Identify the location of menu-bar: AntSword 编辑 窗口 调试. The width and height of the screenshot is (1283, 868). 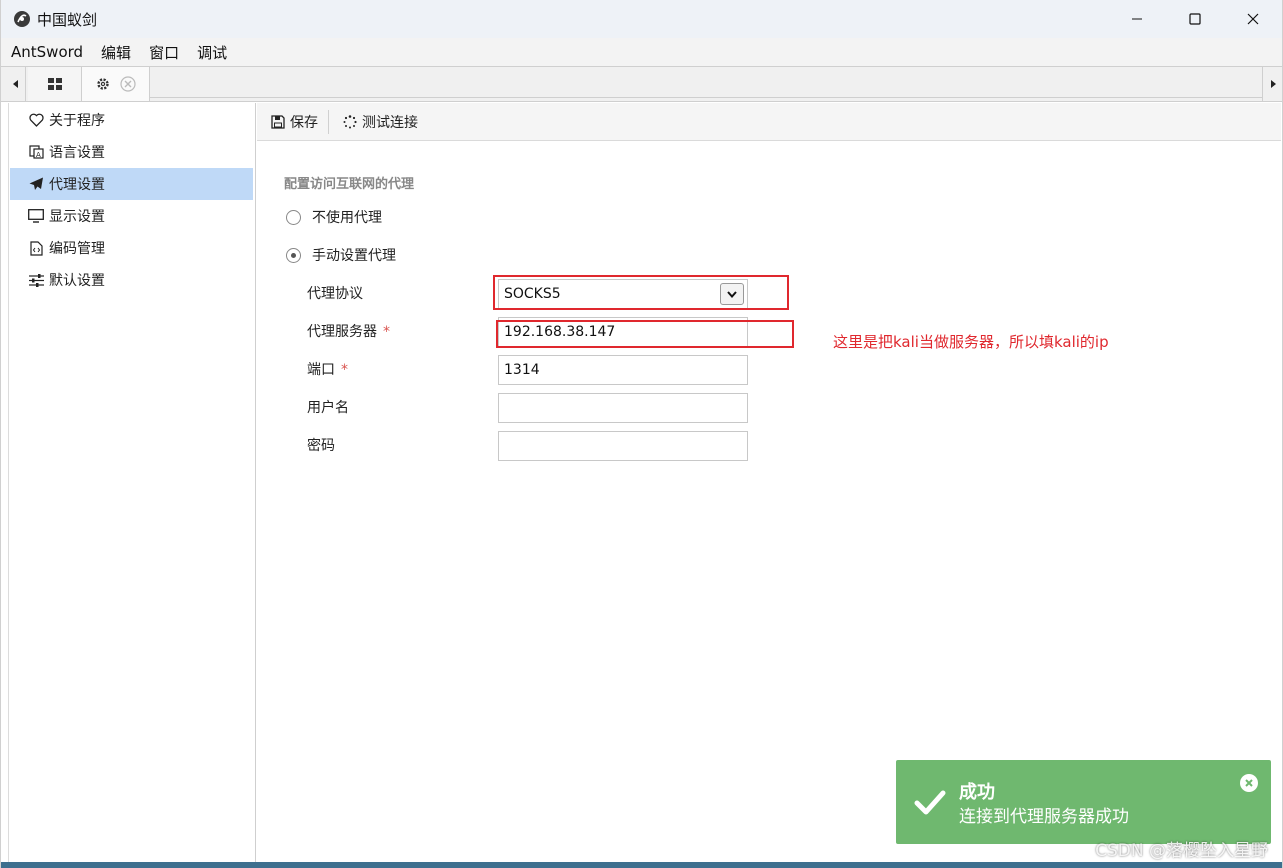
(641, 52).